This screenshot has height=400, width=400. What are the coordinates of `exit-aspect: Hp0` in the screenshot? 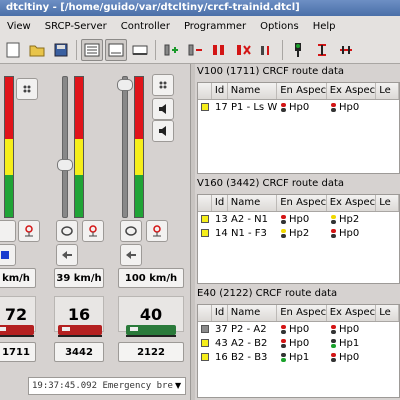 It's located at (353, 233).